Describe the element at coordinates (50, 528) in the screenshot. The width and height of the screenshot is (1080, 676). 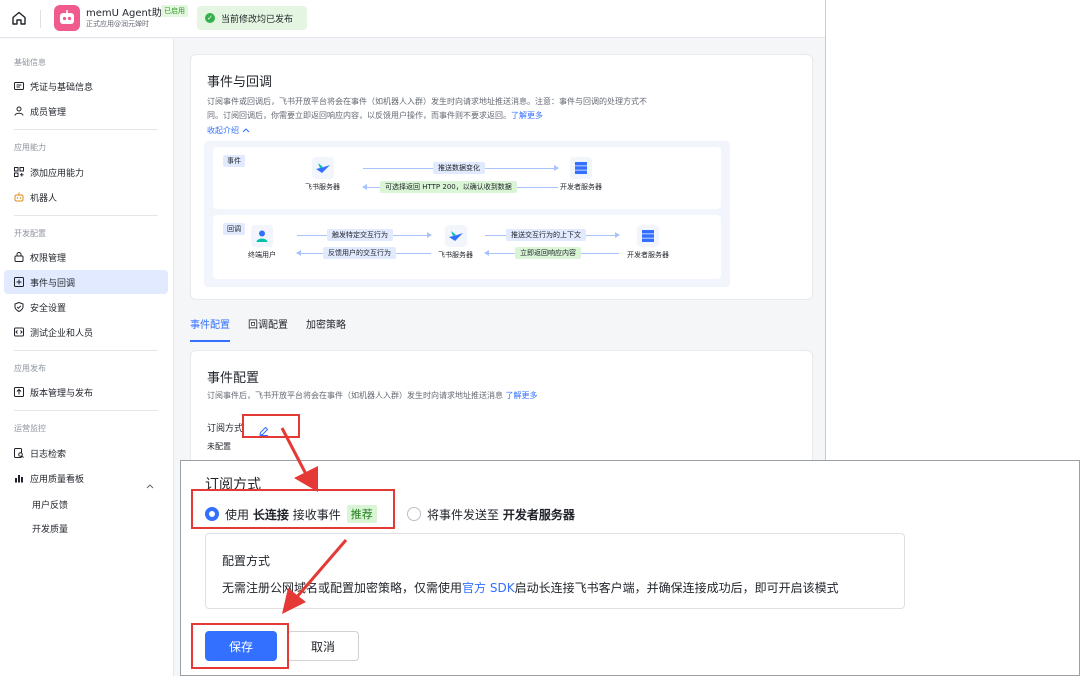
I see `sidebar-subitem-dev-quality: 开发质量` at that location.